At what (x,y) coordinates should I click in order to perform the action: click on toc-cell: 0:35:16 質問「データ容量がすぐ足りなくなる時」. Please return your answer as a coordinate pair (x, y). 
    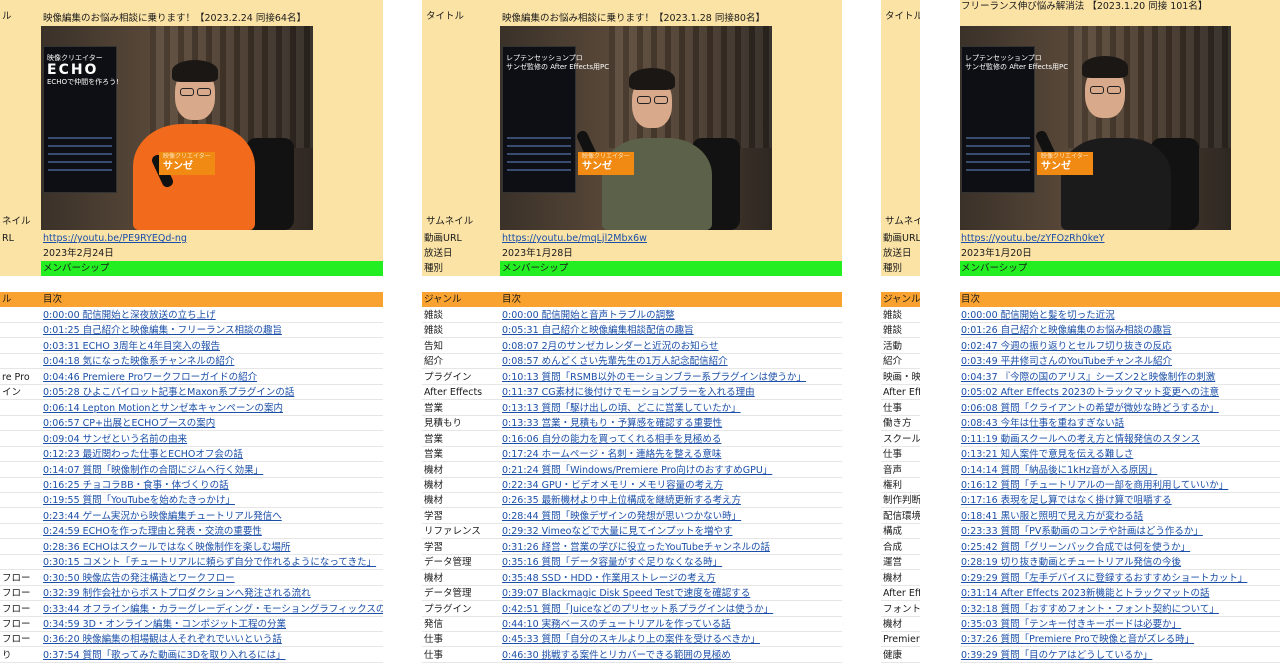
    Looking at the image, I should click on (671, 562).